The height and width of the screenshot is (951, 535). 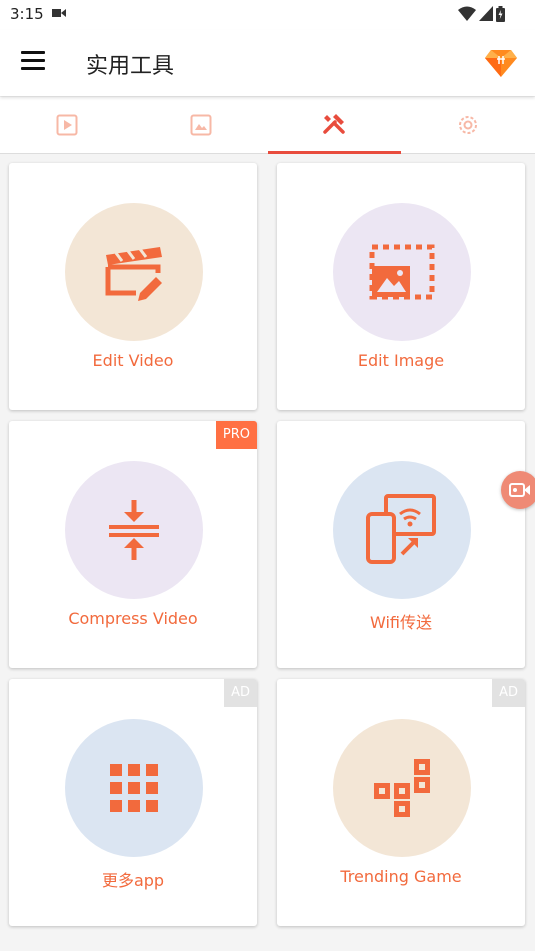 What do you see at coordinates (130, 66) in the screenshot?
I see `page-title: 实用工具` at bounding box center [130, 66].